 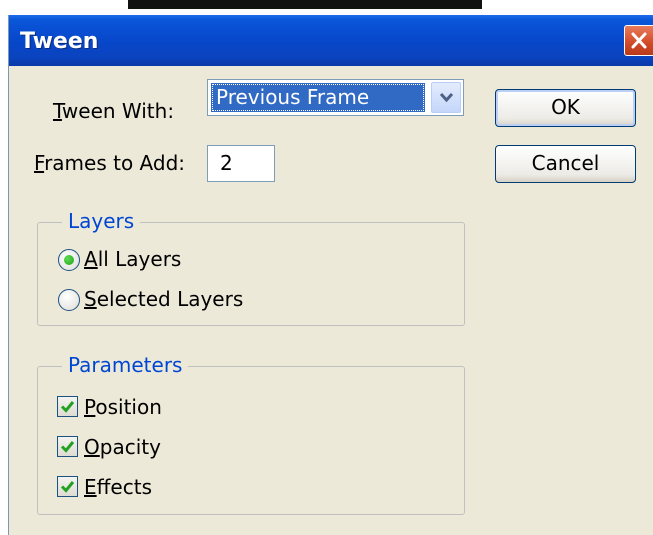 I want to click on selected-layers-radio, so click(x=69, y=300).